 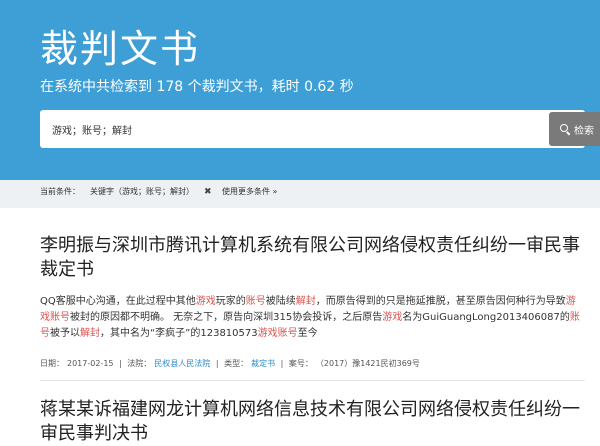 I want to click on case-number: （2017）豫1421民初369号, so click(x=367, y=363).